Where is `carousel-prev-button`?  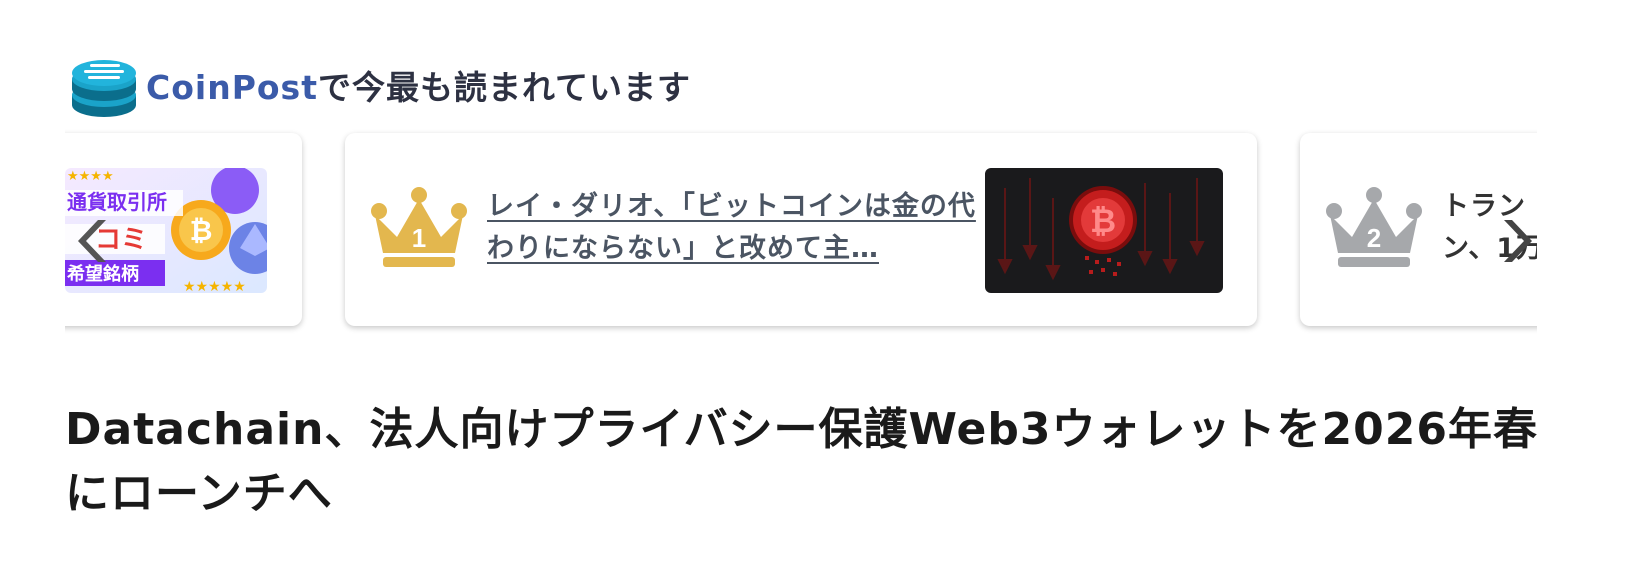
carousel-prev-button is located at coordinates (95, 241).